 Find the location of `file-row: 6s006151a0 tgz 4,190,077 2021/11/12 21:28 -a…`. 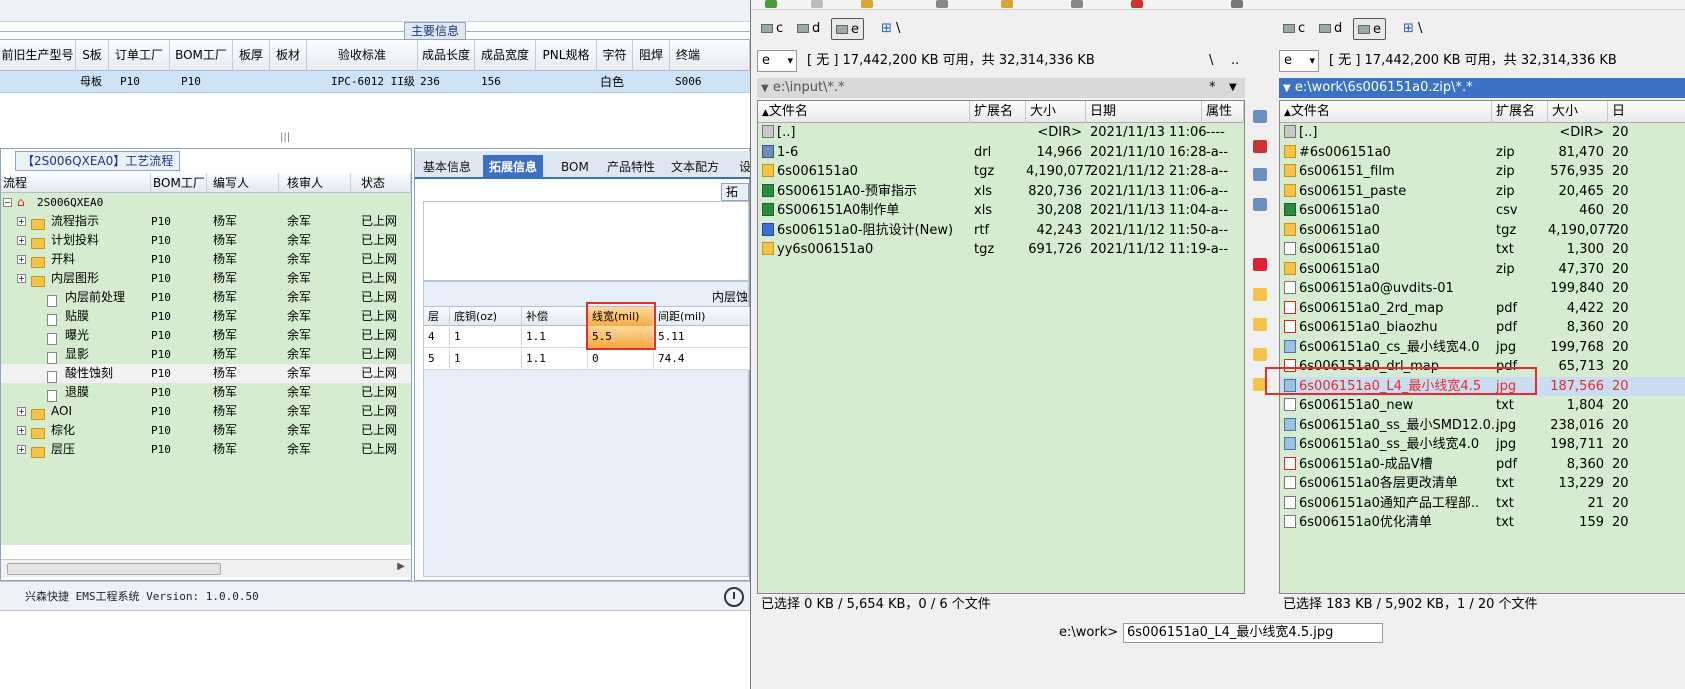

file-row: 6s006151a0 tgz 4,190,077 2021/11/12 21:28 -a… is located at coordinates (1001, 172).